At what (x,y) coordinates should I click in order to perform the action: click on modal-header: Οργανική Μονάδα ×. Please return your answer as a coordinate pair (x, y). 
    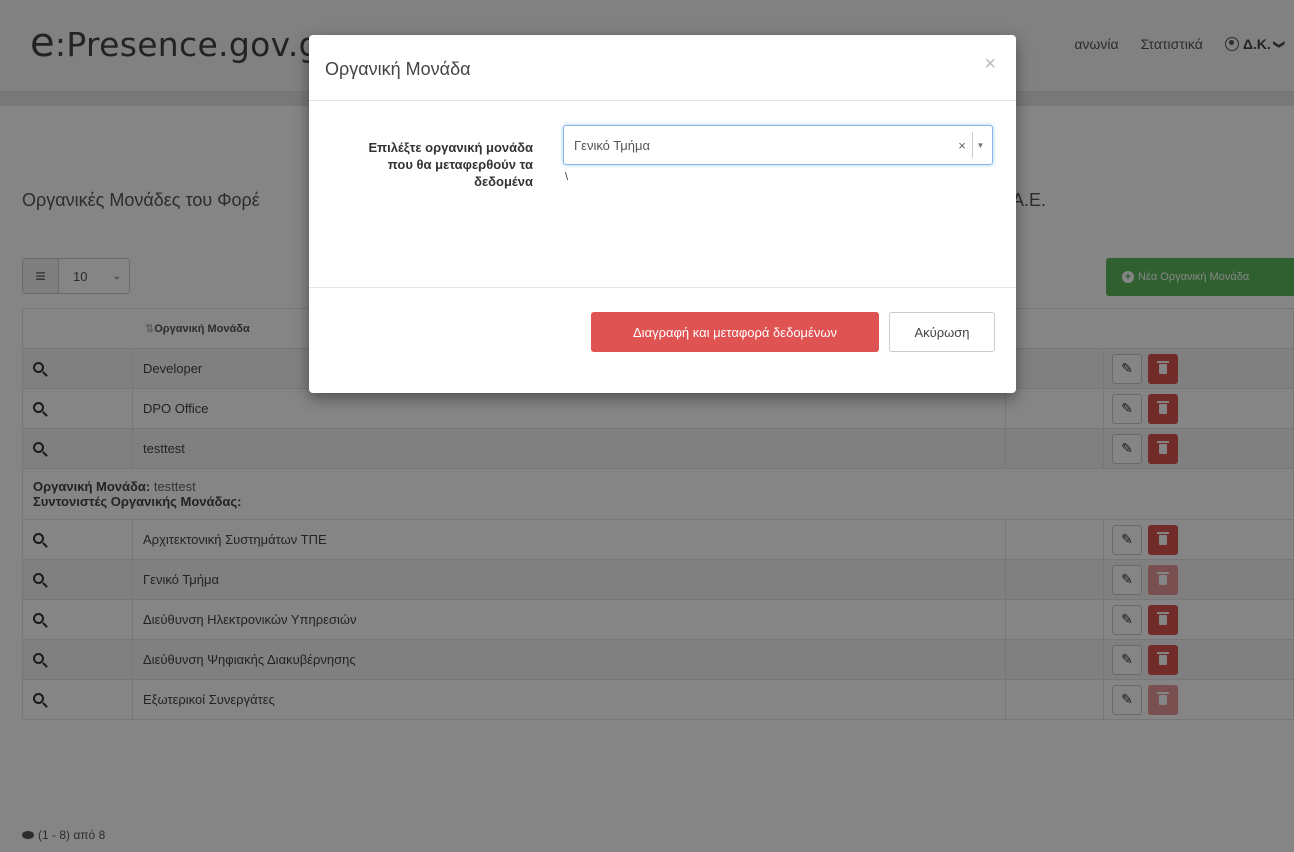
    Looking at the image, I should click on (662, 68).